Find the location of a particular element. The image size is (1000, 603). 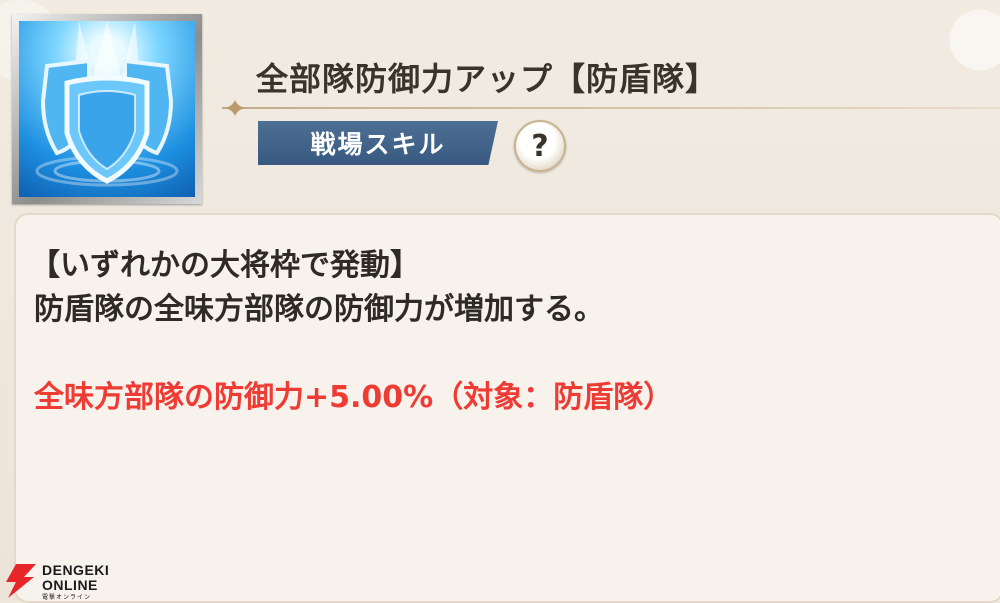

skill-icon-frame is located at coordinates (107, 109).